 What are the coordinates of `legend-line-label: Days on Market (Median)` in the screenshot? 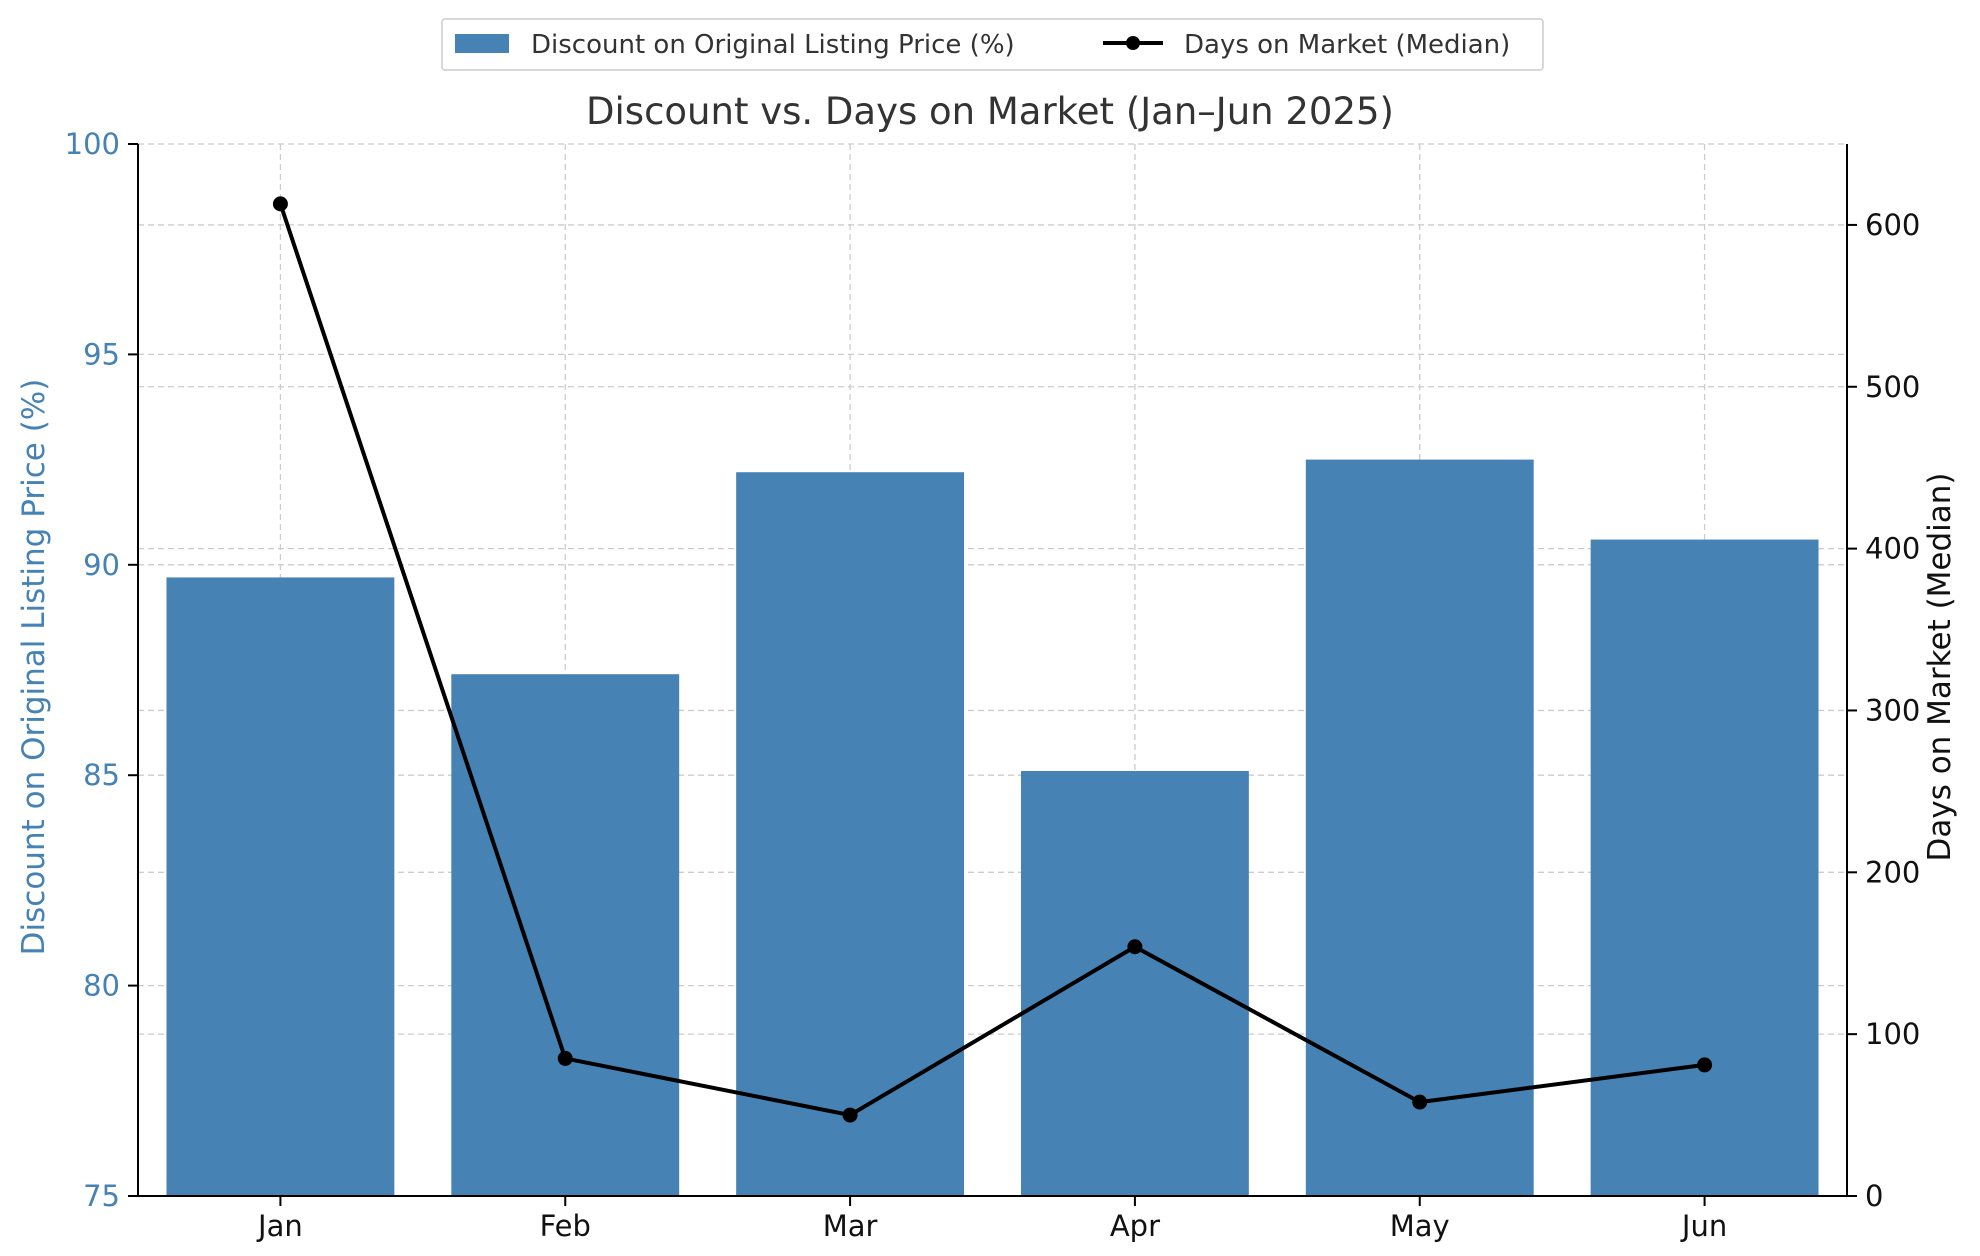 It's located at (1347, 45).